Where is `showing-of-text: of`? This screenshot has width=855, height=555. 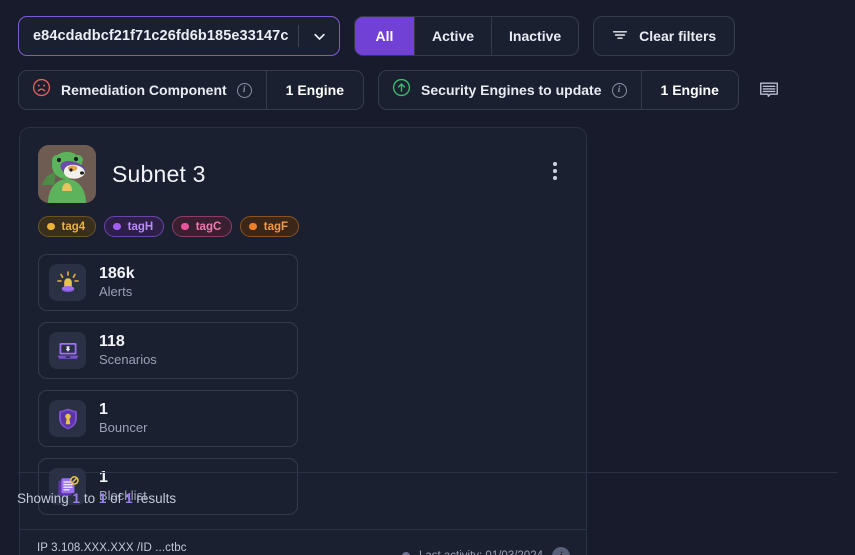
showing-of-text: of is located at coordinates (116, 498).